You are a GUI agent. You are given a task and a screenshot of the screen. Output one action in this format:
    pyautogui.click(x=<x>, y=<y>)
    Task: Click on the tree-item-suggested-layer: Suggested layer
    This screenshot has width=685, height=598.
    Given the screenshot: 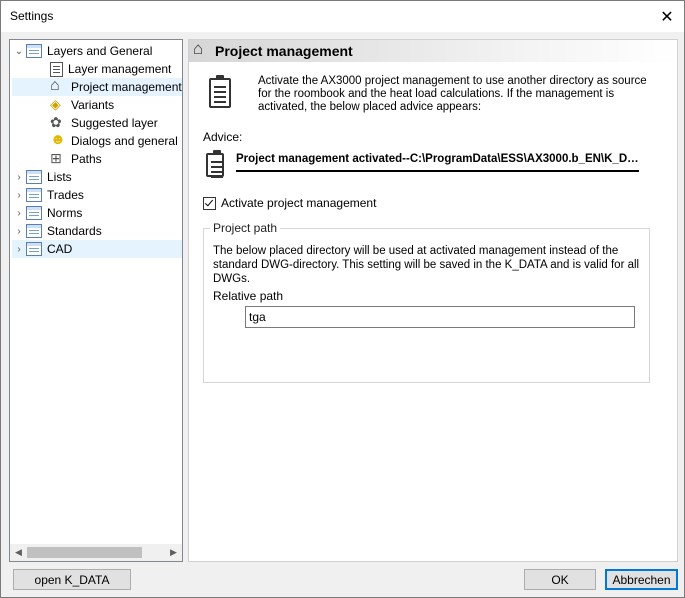 What is the action you would take?
    pyautogui.click(x=104, y=123)
    